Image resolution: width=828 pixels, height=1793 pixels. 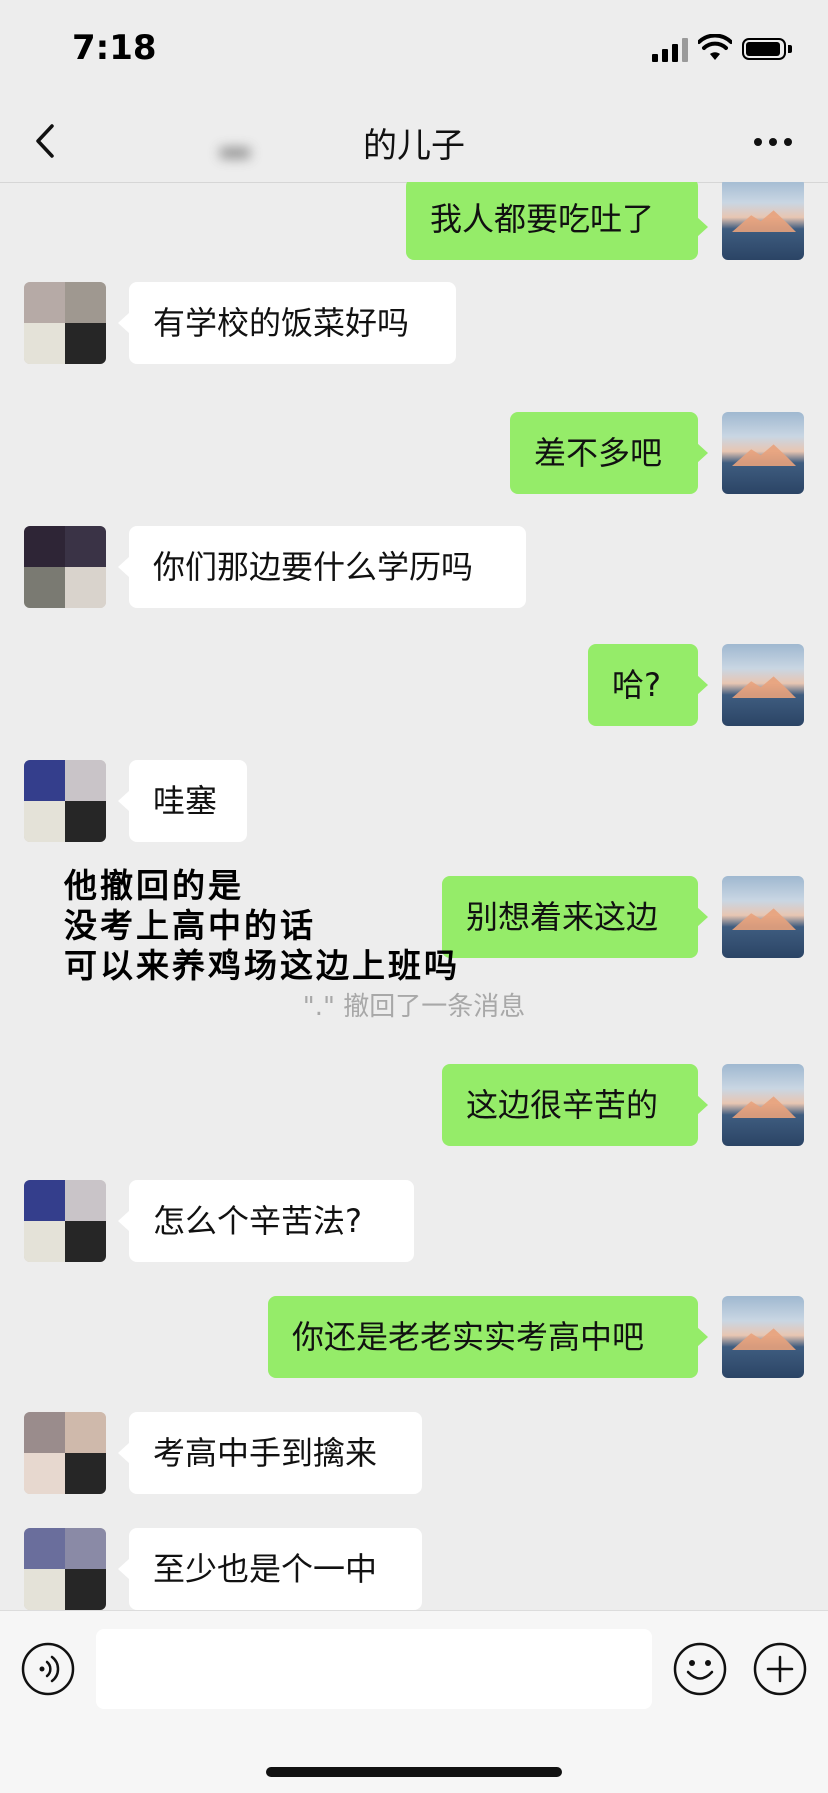 What do you see at coordinates (552, 221) in the screenshot?
I see `message-bubble: 我人都要吃吐了` at bounding box center [552, 221].